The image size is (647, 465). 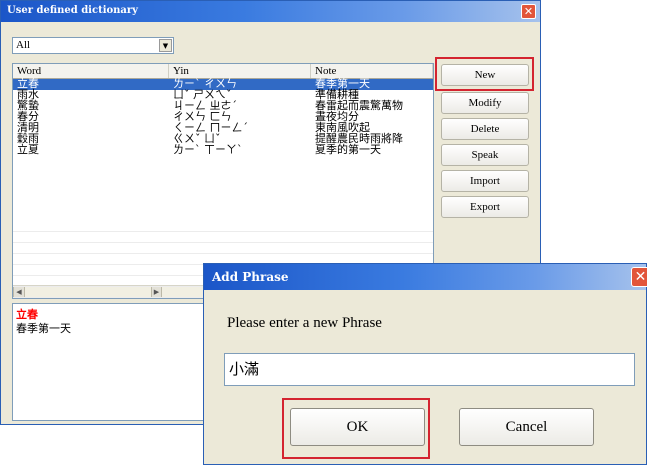 What do you see at coordinates (485, 207) in the screenshot?
I see `export-button: Export` at bounding box center [485, 207].